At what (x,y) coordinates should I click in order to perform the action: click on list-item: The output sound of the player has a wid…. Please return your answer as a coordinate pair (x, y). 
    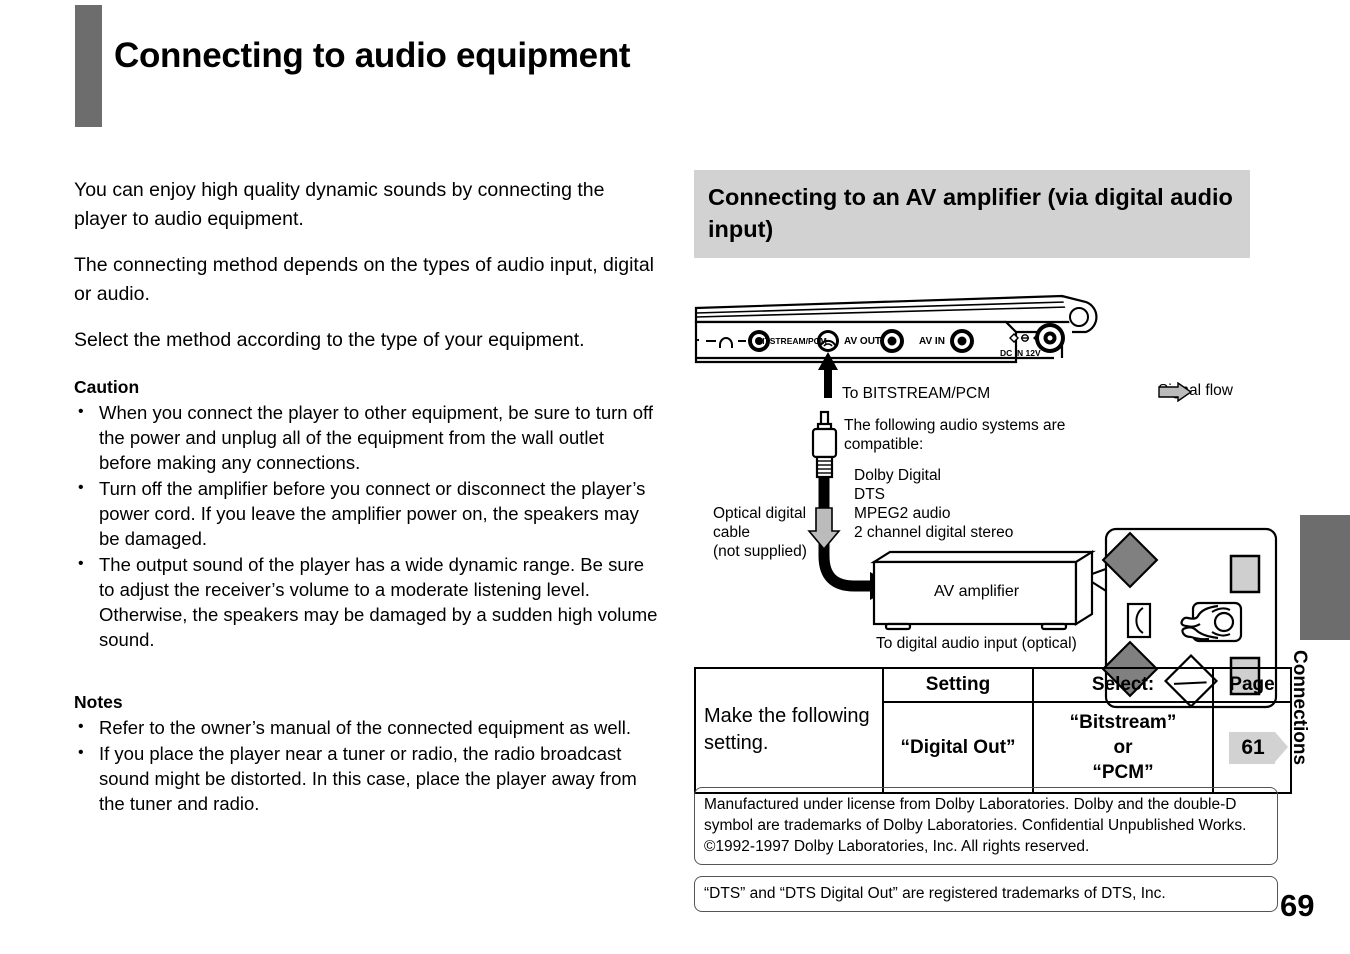
    Looking at the image, I should click on (366, 601).